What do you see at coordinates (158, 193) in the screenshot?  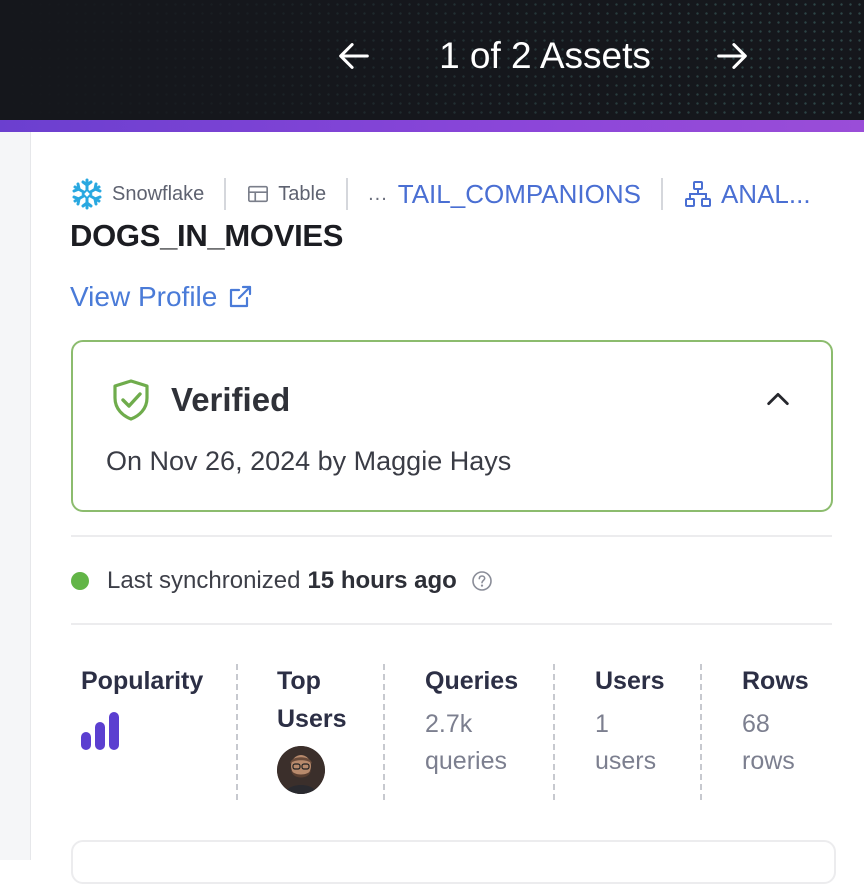 I see `breadcrumb-platform-label: Snowflake` at bounding box center [158, 193].